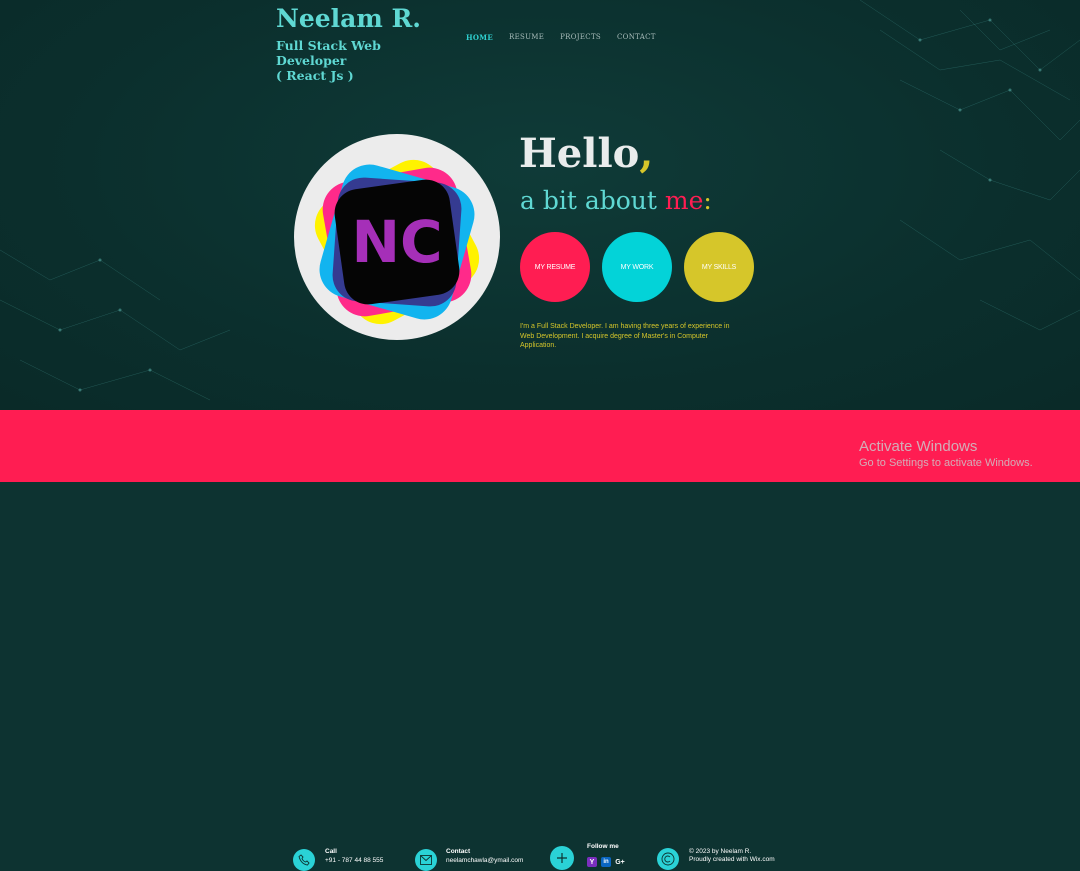 The width and height of the screenshot is (1080, 871). I want to click on site-title: Neelam R., so click(348, 18).